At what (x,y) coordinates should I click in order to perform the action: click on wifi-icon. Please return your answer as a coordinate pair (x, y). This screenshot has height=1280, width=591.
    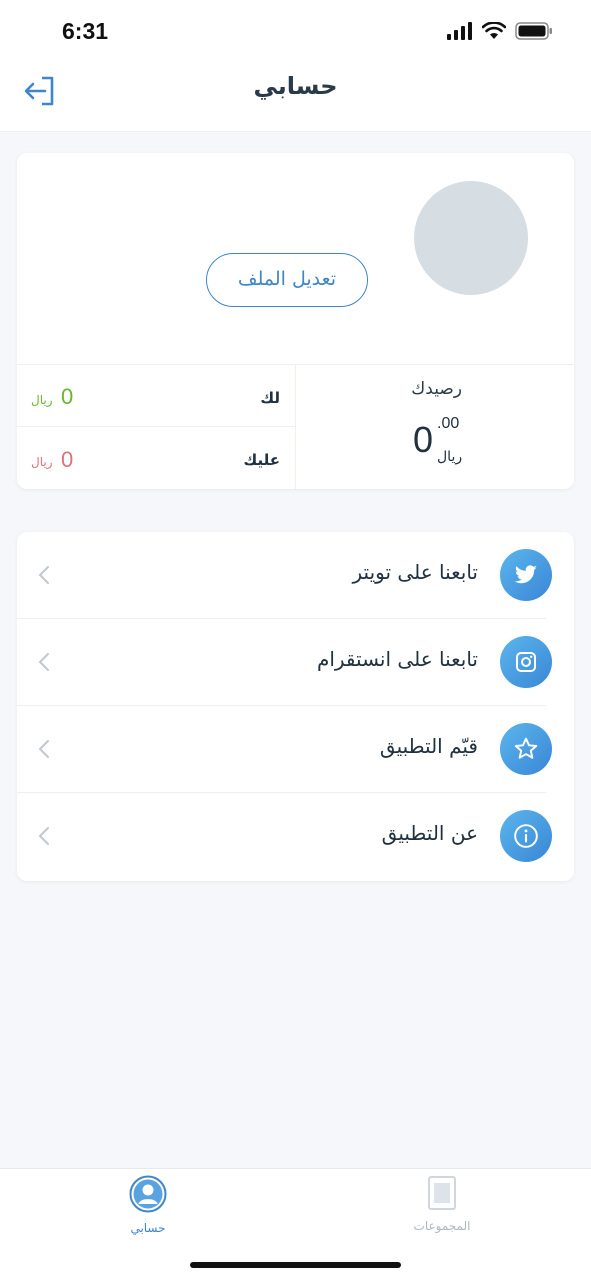
    Looking at the image, I should click on (494, 30).